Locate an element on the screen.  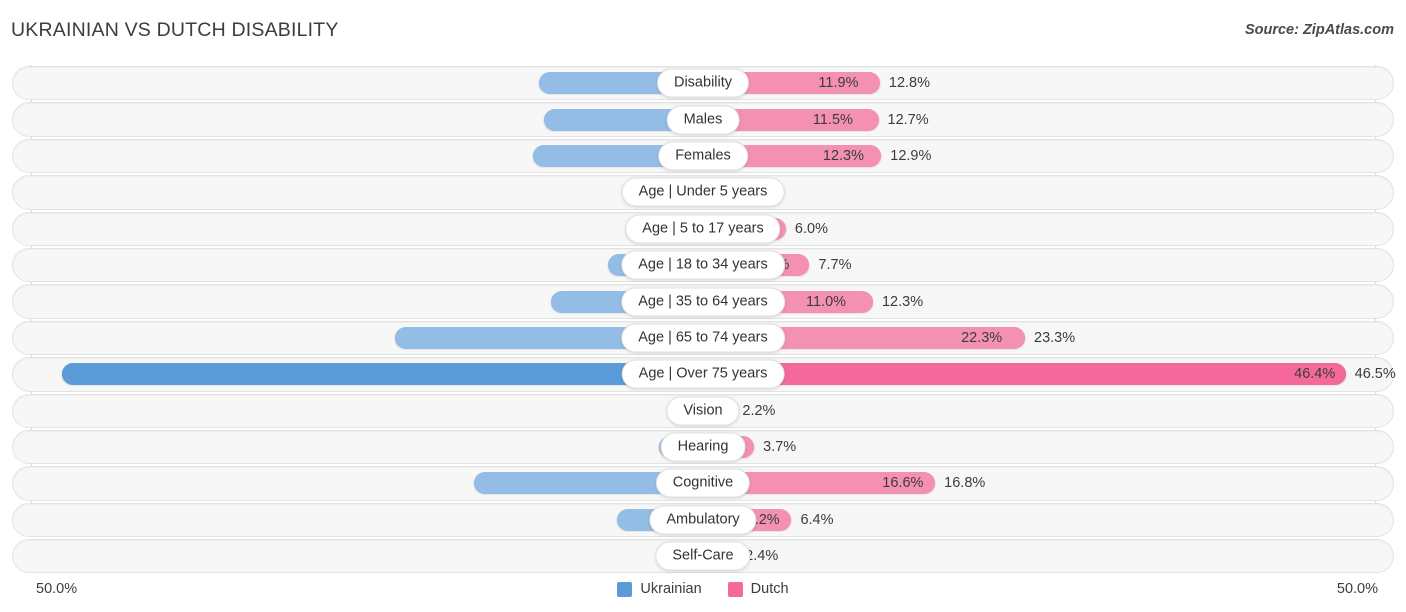
category-label: Hearing is located at coordinates (703, 447).